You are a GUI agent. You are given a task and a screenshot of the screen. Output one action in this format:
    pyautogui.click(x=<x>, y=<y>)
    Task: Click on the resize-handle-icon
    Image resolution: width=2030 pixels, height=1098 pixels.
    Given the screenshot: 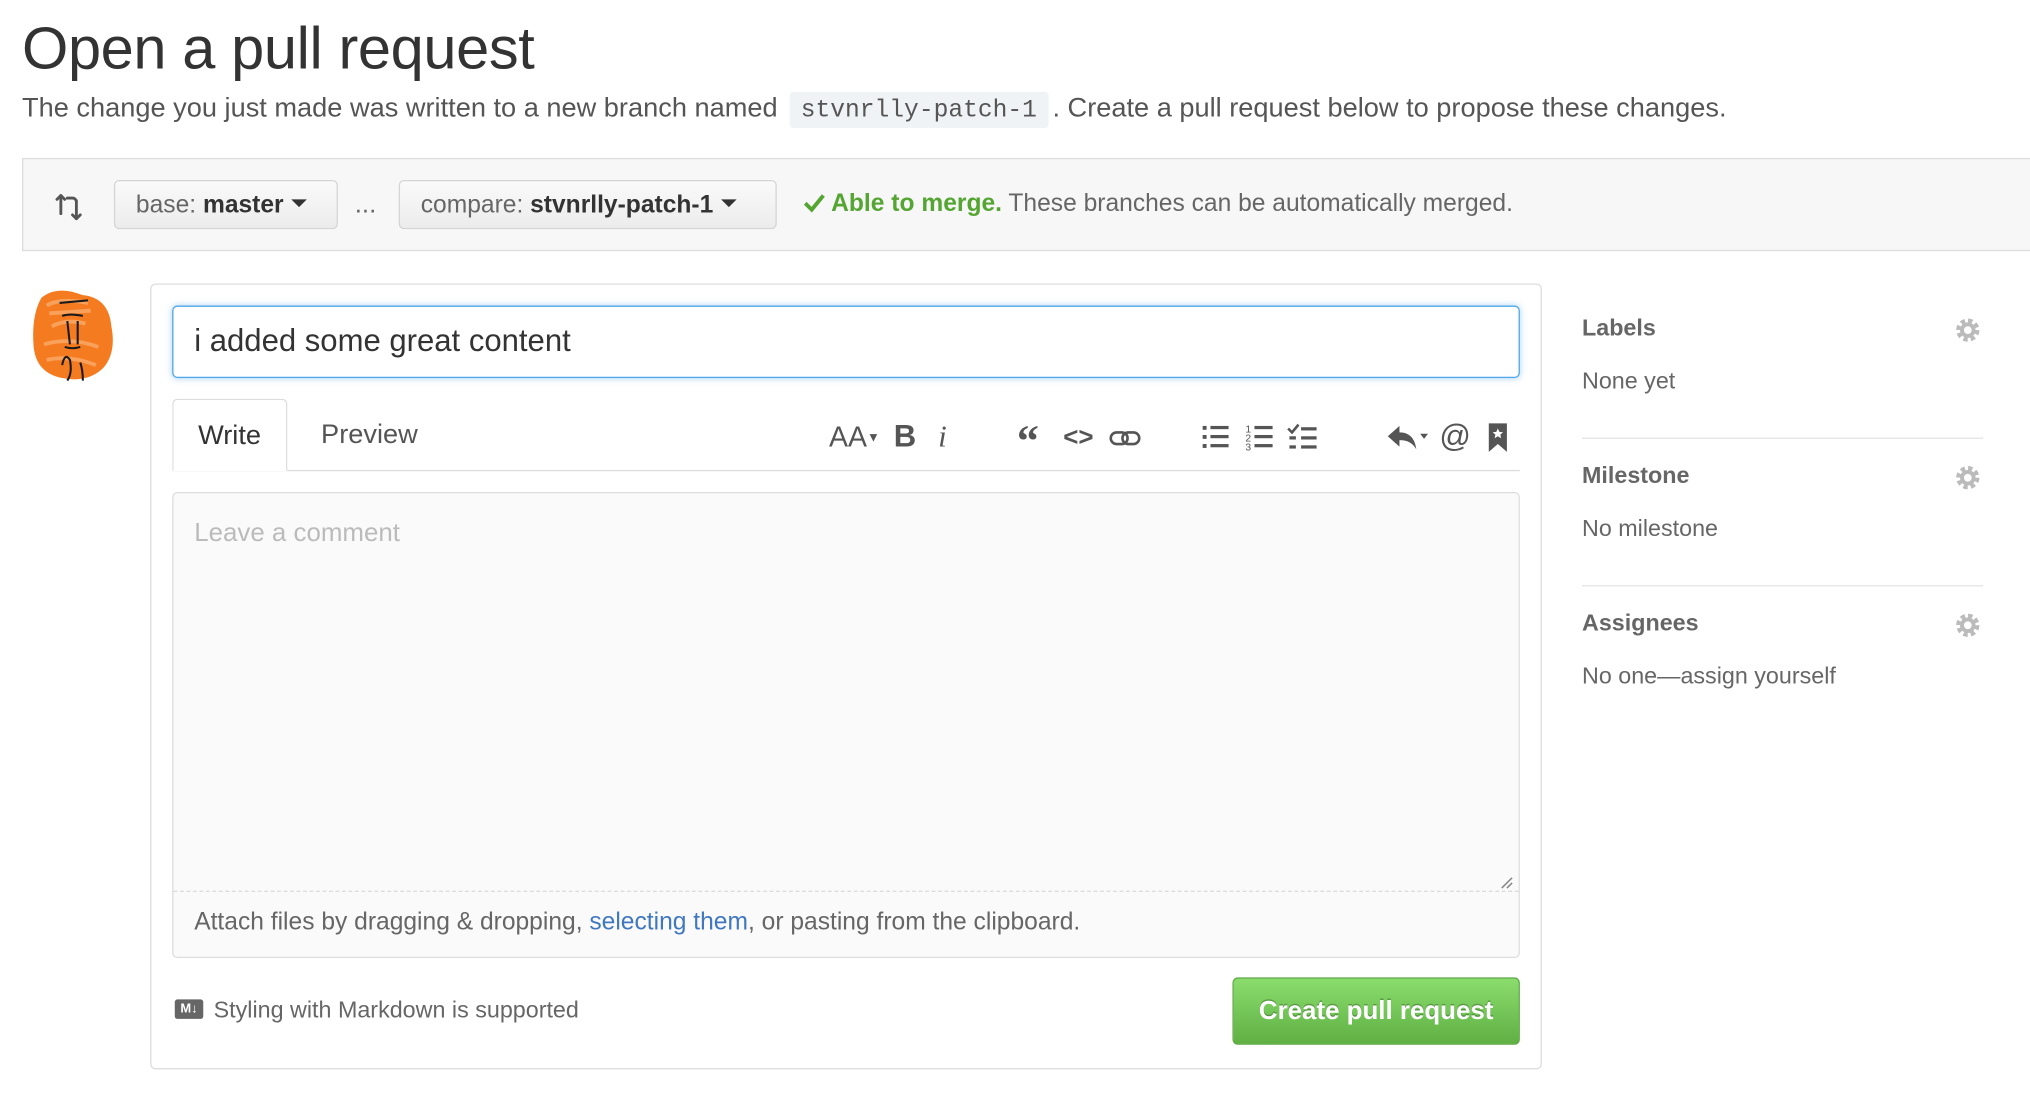 What is the action you would take?
    pyautogui.click(x=1506, y=882)
    